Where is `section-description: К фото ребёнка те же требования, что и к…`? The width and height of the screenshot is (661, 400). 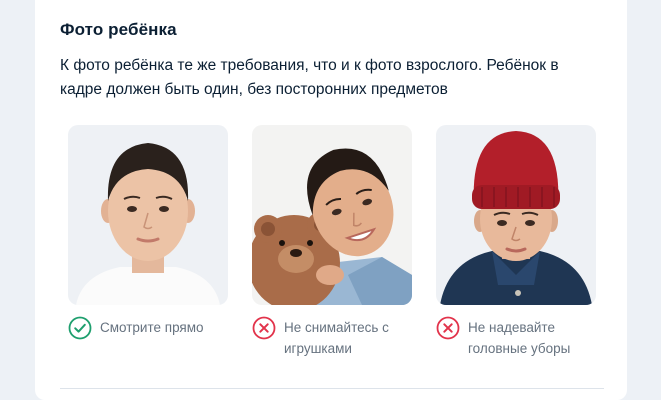 section-description: К фото ребёнка те же требования, что и к… is located at coordinates (309, 77).